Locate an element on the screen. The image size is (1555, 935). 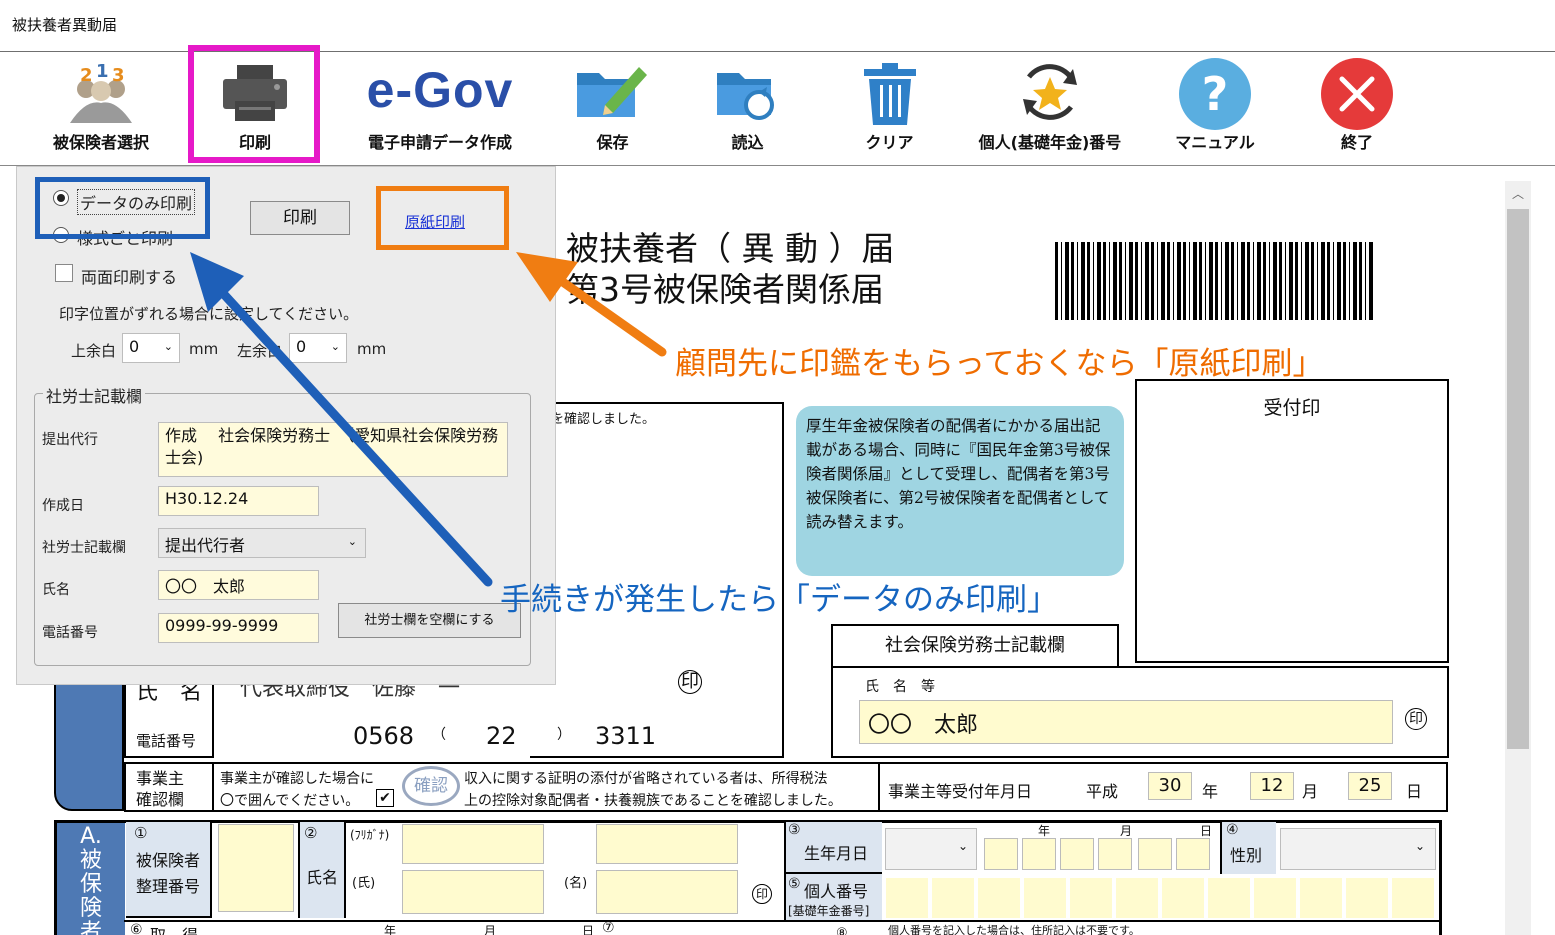
orange-arrow-line is located at coordinates (611, 316).